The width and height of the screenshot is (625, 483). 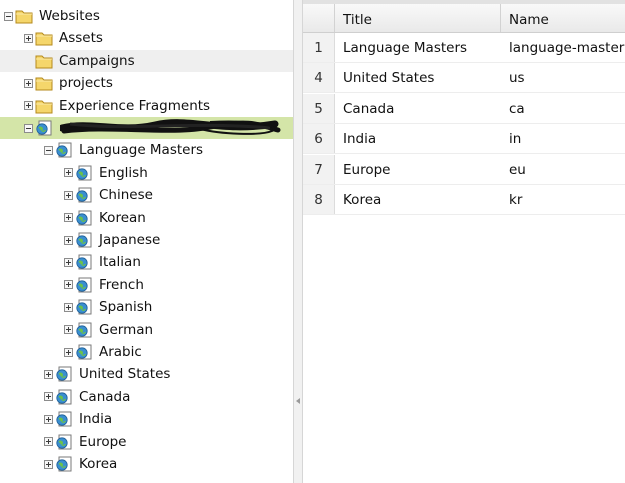 I want to click on tree-node-label: United States, so click(x=125, y=374).